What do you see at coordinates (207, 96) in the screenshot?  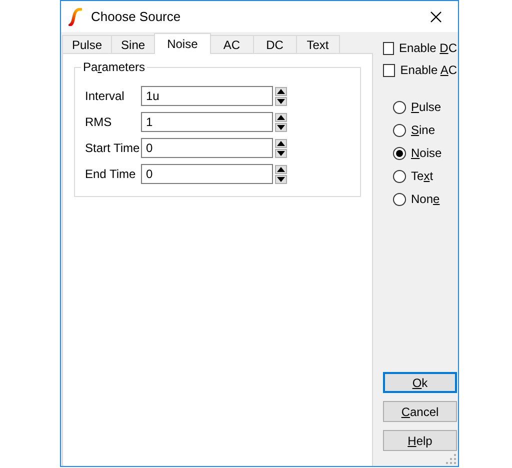 I see `input-field: 1u` at bounding box center [207, 96].